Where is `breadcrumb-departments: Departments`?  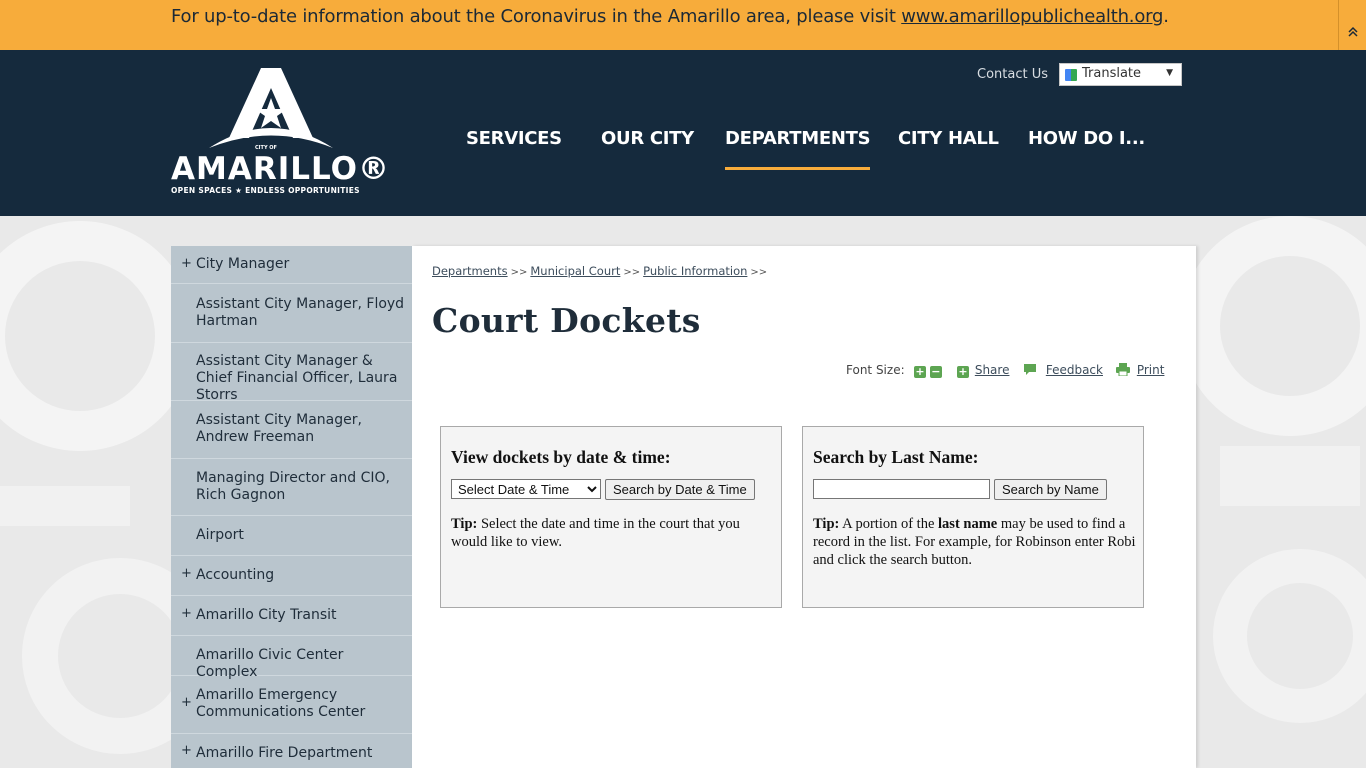 breadcrumb-departments: Departments is located at coordinates (470, 271).